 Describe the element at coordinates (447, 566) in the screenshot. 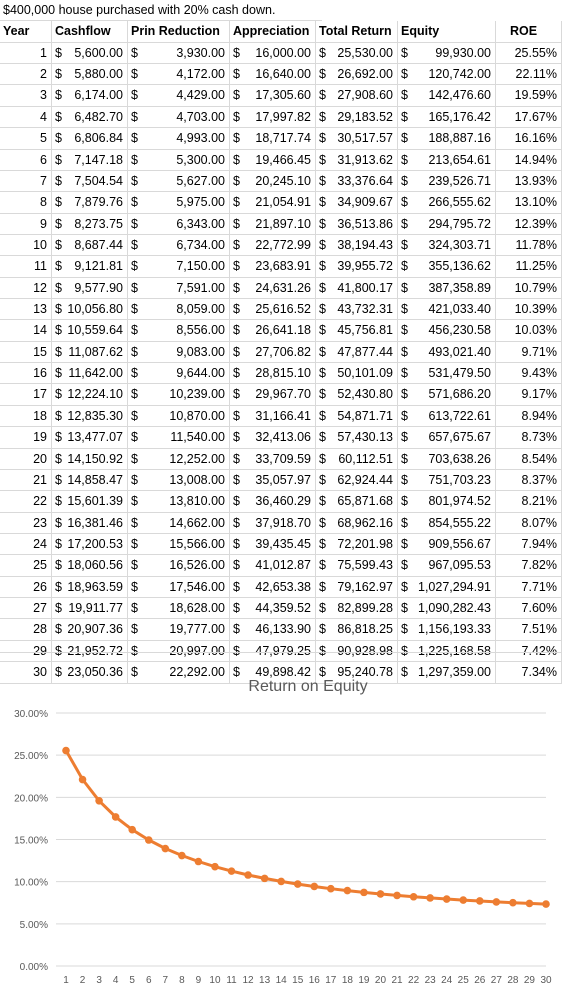

I see `cell-equity: $967,095.53` at that location.